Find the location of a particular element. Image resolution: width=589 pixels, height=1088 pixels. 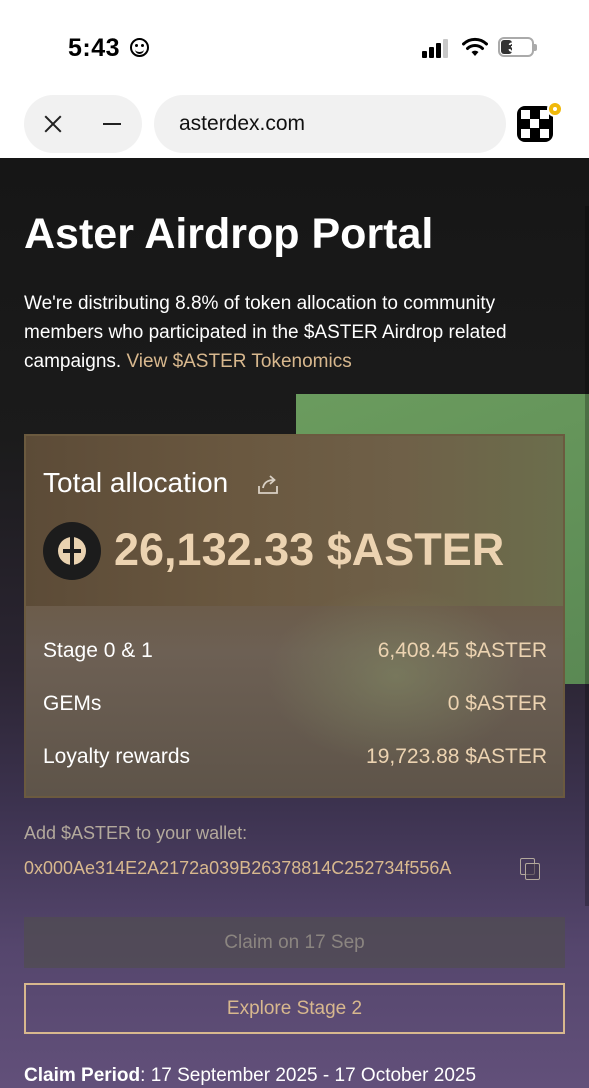

status-bar: 5:43 35 is located at coordinates (294, 45).